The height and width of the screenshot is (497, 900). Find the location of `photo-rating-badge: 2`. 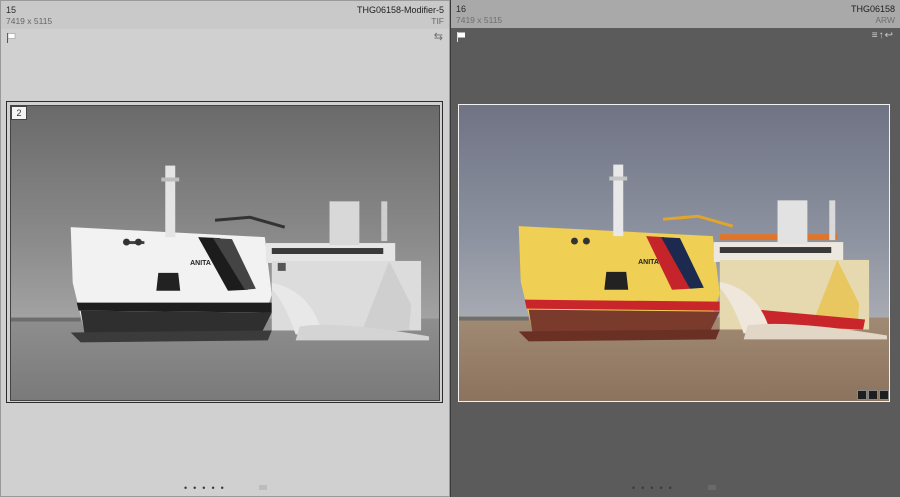

photo-rating-badge: 2 is located at coordinates (19, 113).